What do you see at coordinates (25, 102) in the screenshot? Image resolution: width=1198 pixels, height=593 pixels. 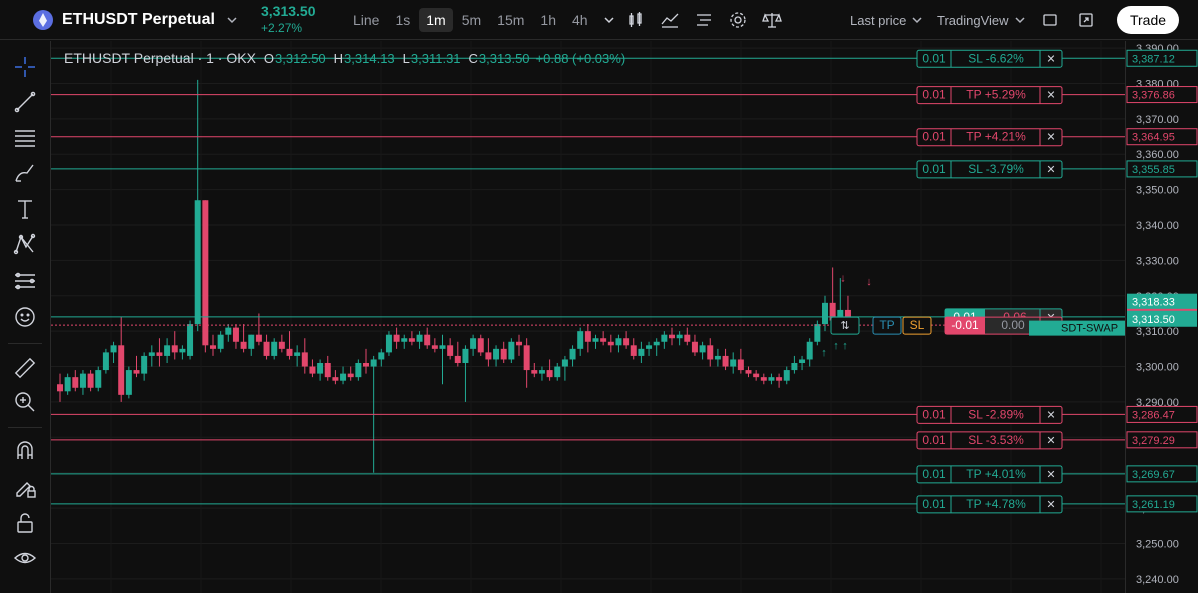 I see `trend-line-icon` at bounding box center [25, 102].